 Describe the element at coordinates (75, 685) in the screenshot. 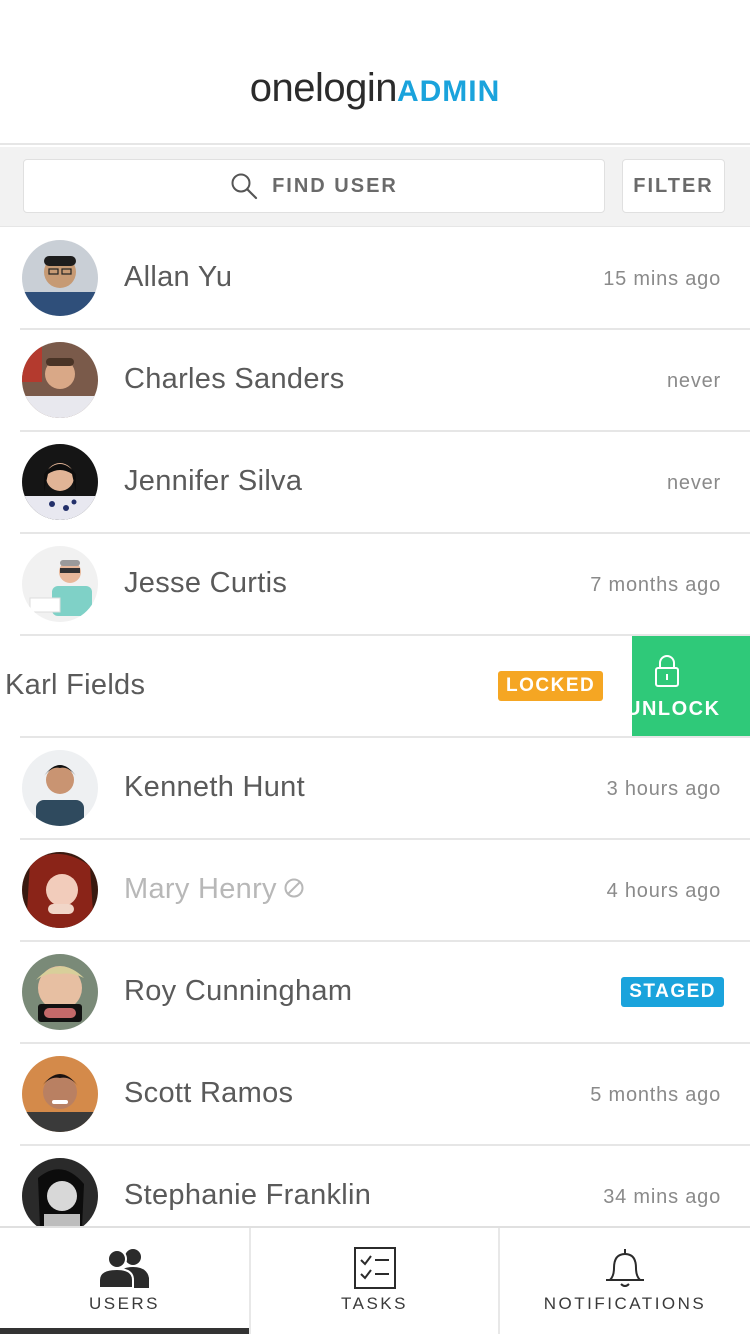

I see `user-name: Karl Fields` at that location.